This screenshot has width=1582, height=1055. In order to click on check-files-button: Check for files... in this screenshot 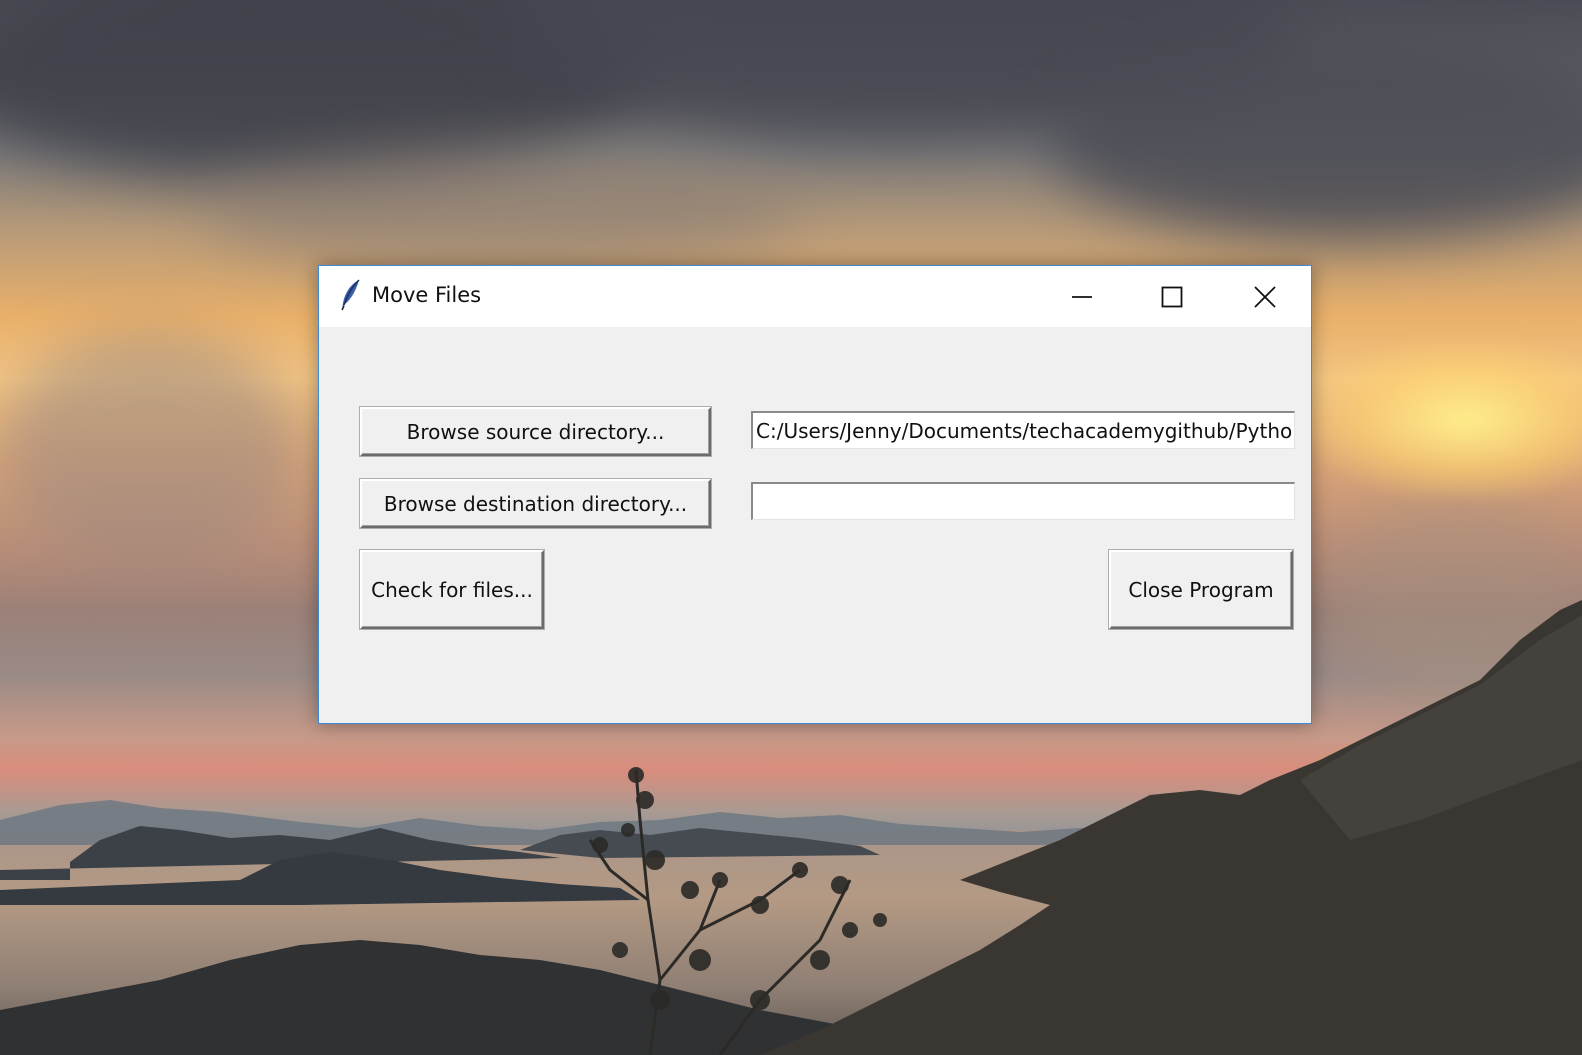, I will do `click(452, 589)`.